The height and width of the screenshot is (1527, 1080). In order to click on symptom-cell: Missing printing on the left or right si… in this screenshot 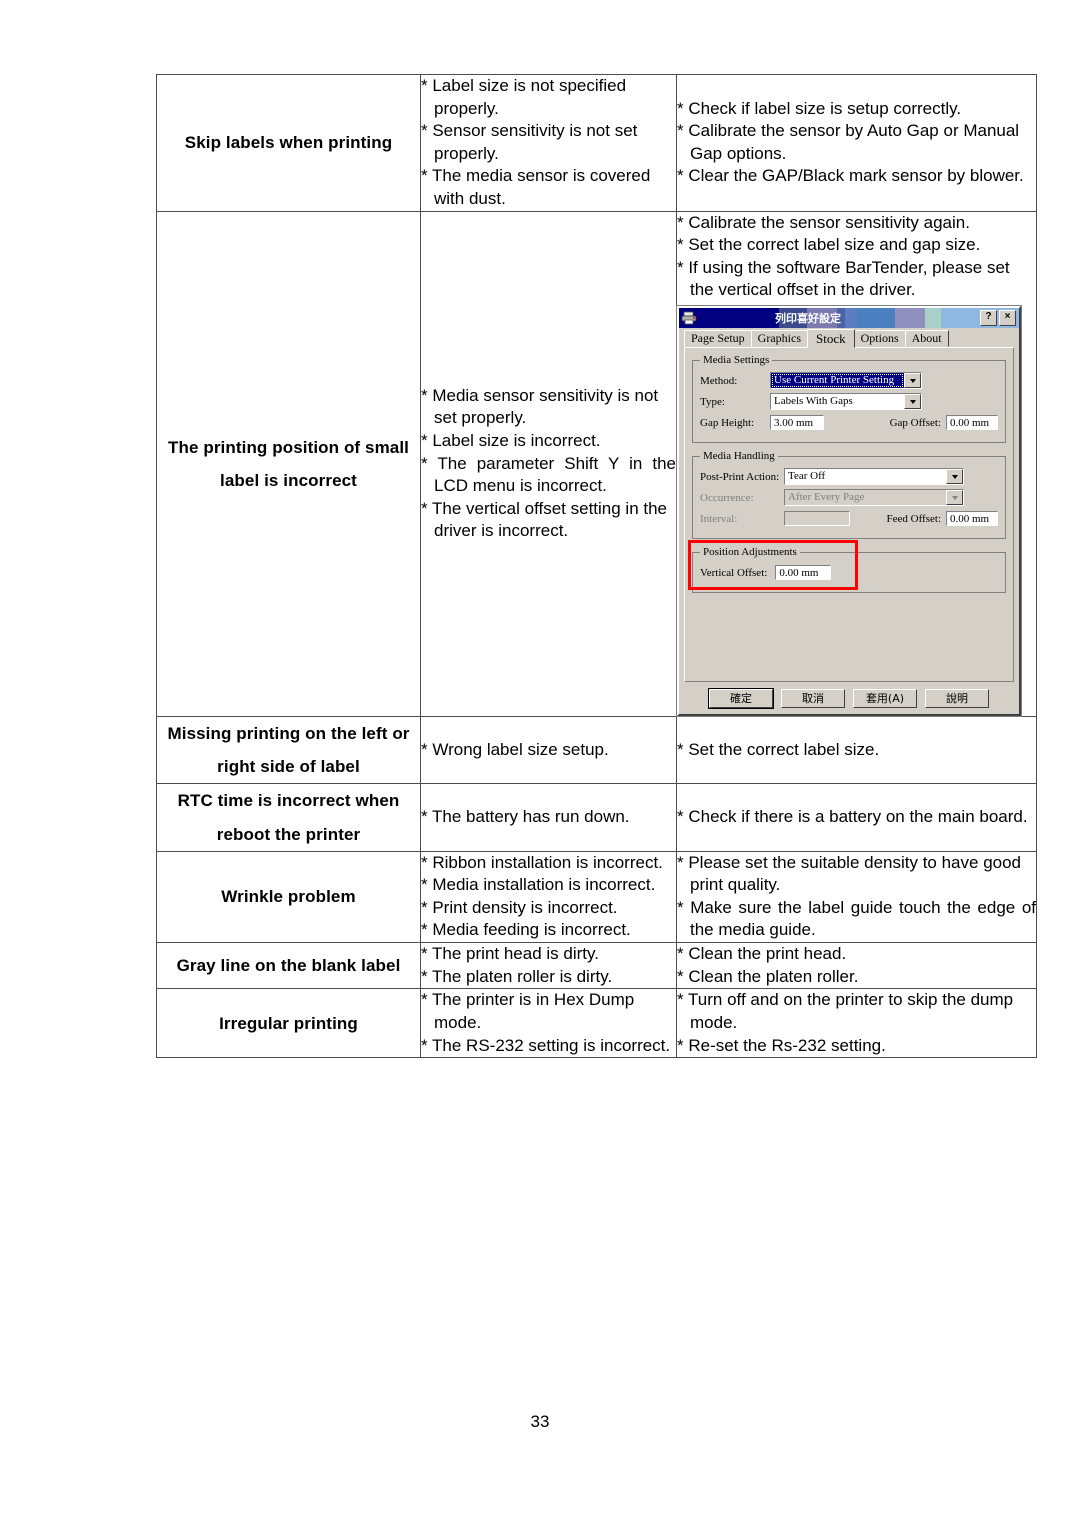, I will do `click(288, 750)`.